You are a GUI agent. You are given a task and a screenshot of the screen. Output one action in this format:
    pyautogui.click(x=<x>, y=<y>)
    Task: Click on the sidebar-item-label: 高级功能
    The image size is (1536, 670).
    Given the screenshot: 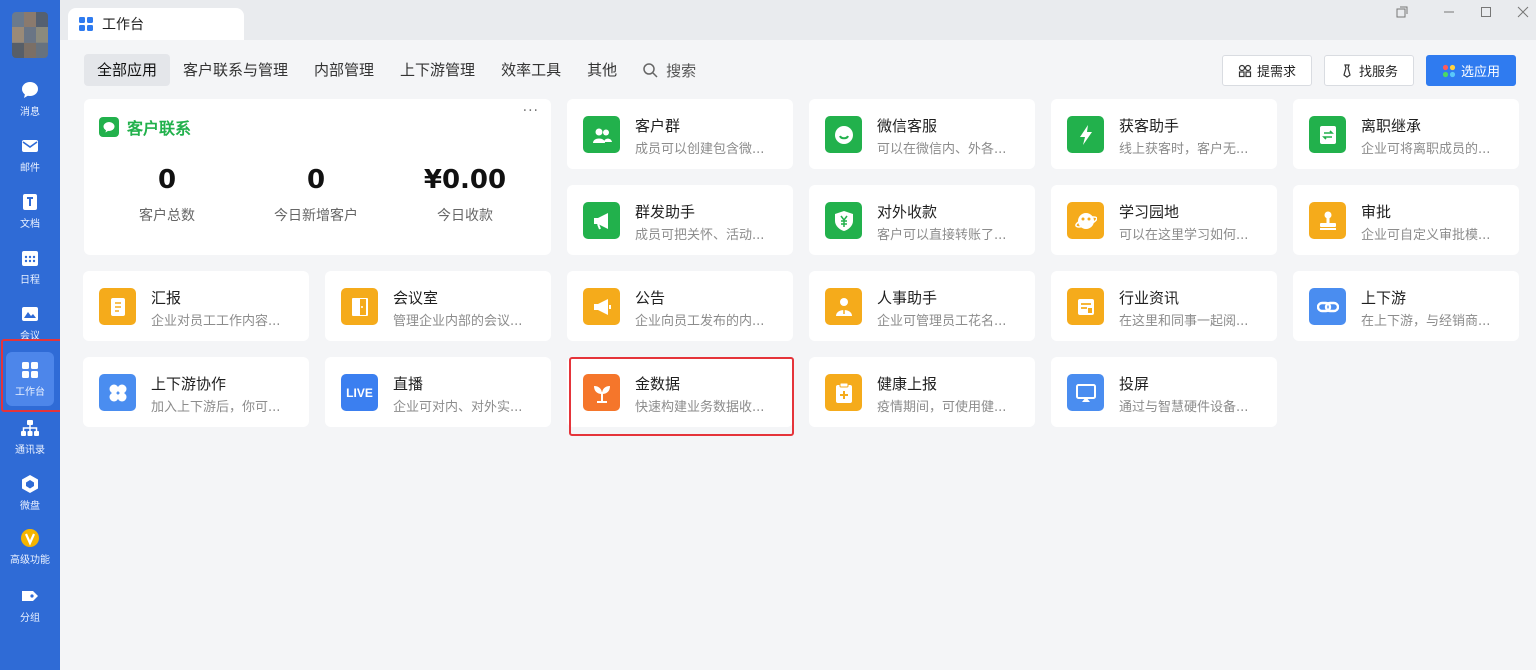 What is the action you would take?
    pyautogui.click(x=30, y=560)
    